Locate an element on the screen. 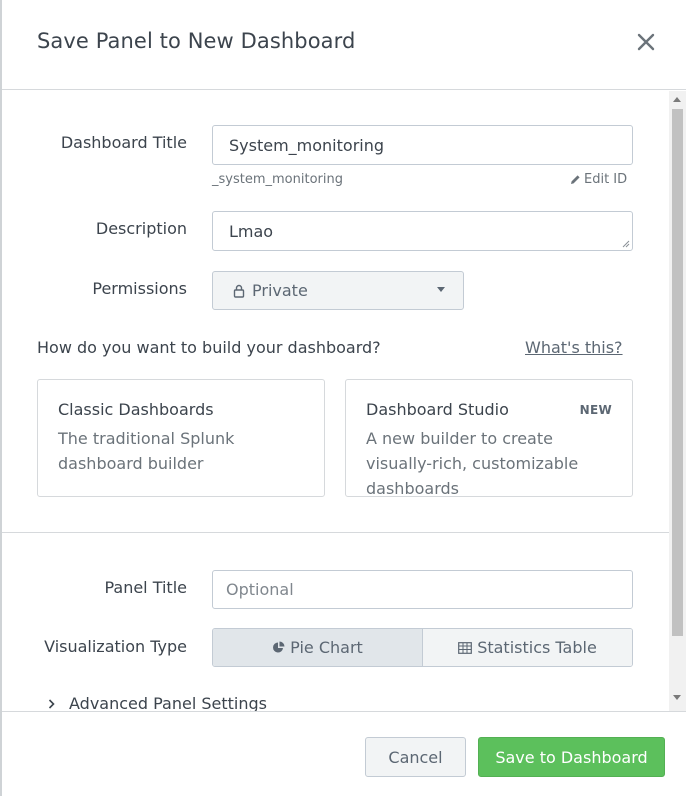 Image resolution: width=686 pixels, height=796 pixels. edit-id-link: Edit ID is located at coordinates (598, 179).